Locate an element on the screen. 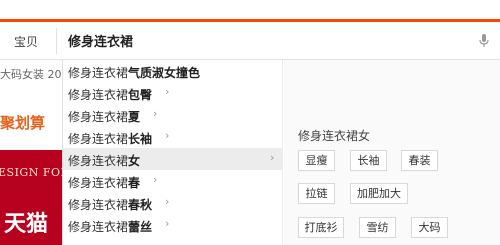  suggestion-label: 修身连衣裙蕾丝 is located at coordinates (110, 227).